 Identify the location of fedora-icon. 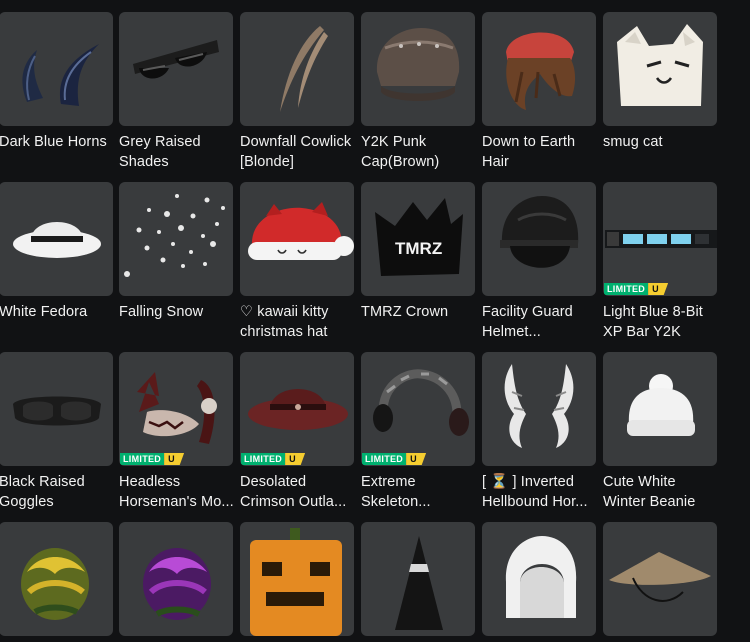
(57, 240).